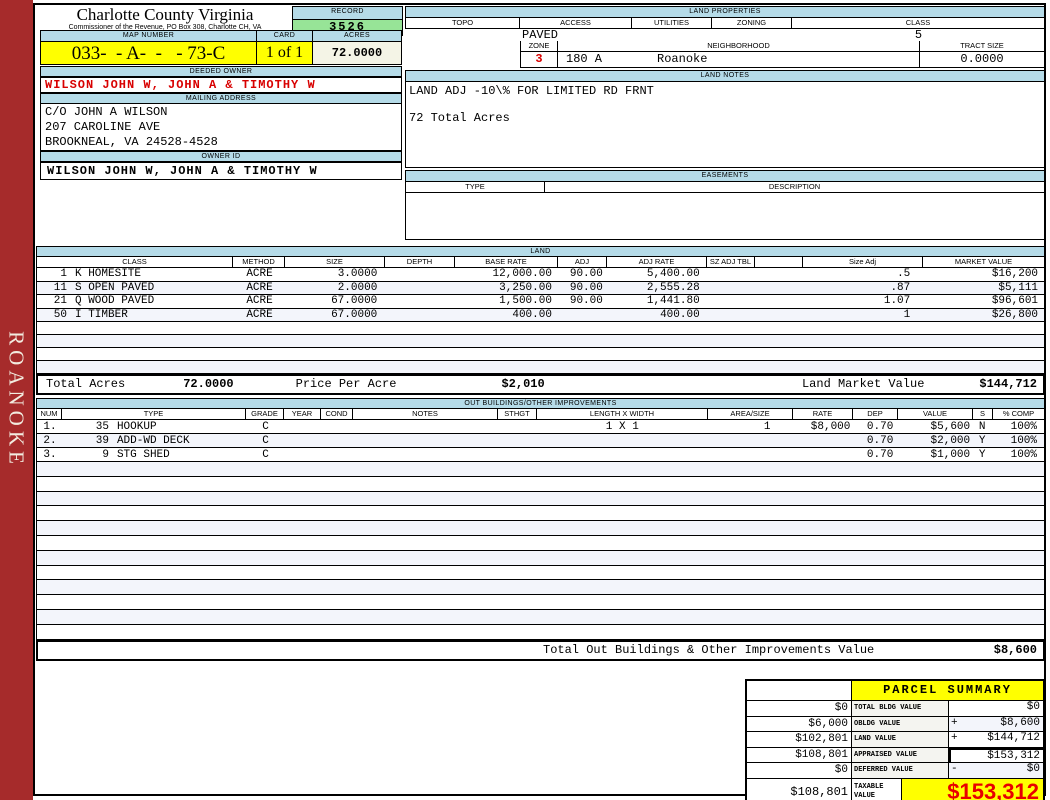  I want to click on col-adj: ADJ, so click(582, 262).